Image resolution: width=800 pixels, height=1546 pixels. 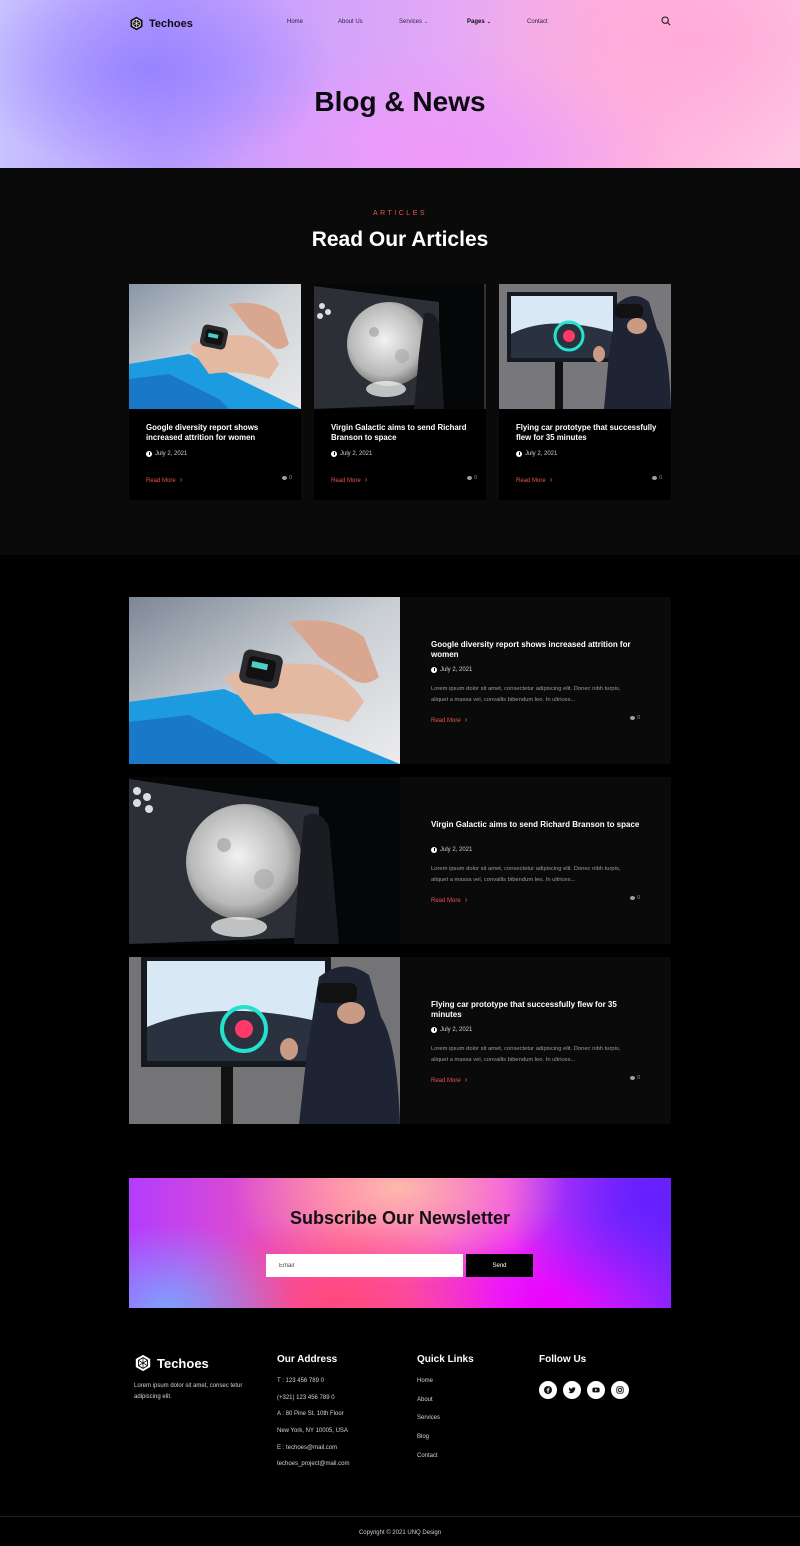 I want to click on nav-home: Home, so click(x=295, y=22).